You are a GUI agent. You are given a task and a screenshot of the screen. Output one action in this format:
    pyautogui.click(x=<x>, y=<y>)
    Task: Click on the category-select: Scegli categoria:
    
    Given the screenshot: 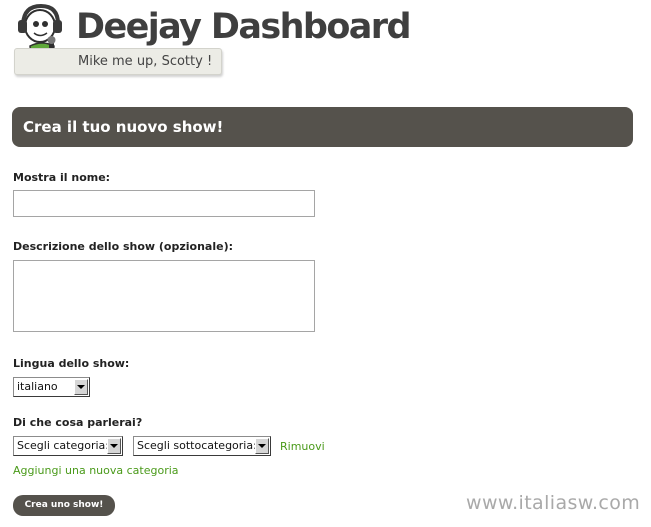 What is the action you would take?
    pyautogui.click(x=68, y=446)
    